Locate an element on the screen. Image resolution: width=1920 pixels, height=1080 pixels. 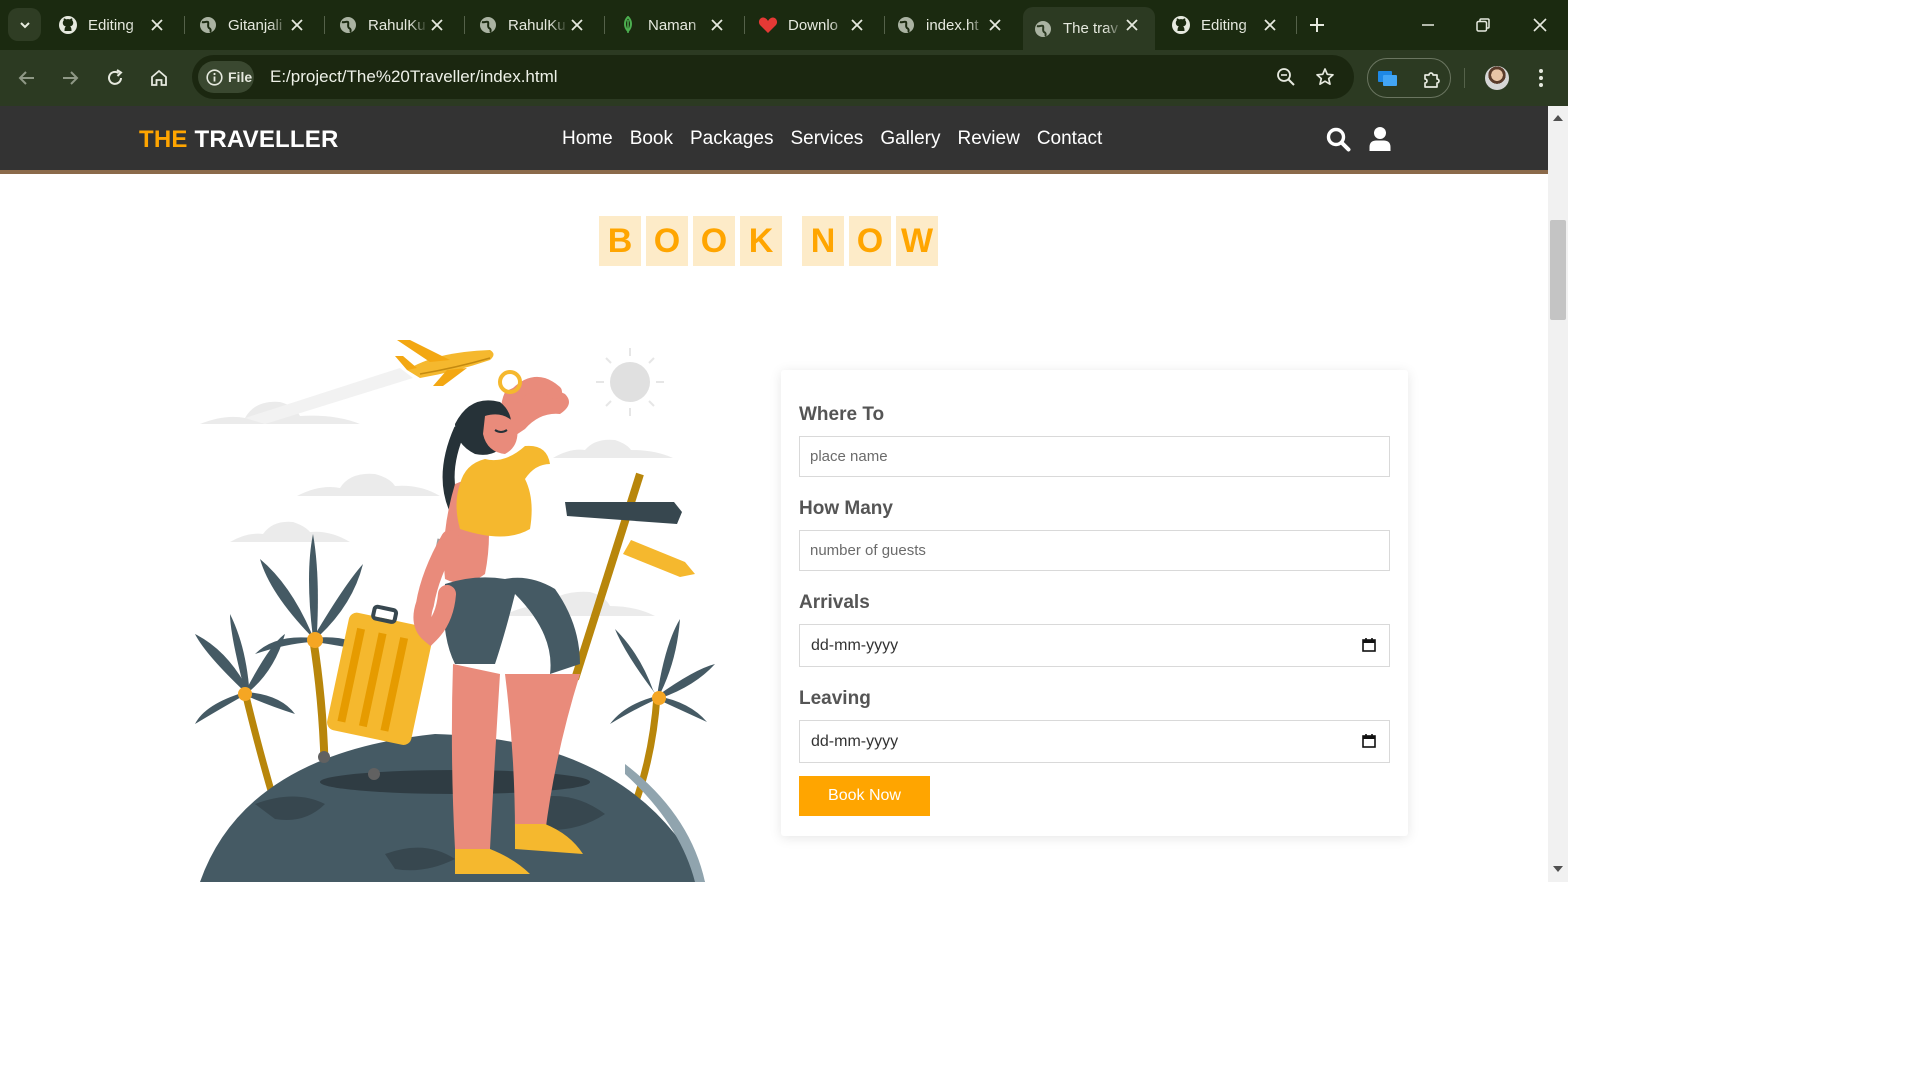
how-many-label: How Many is located at coordinates (846, 508).